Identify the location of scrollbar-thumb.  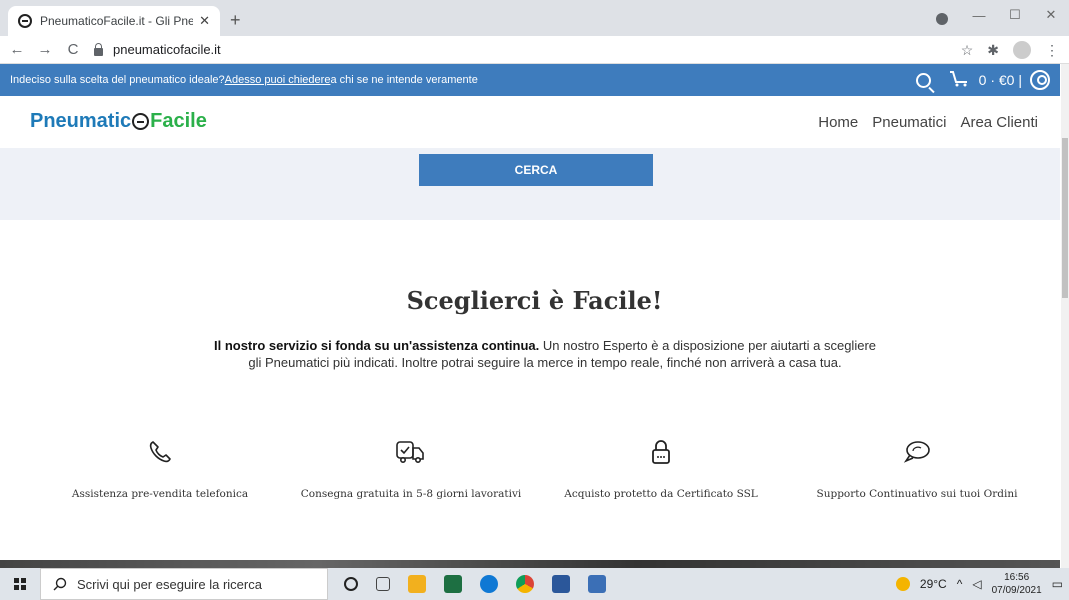
(1065, 218).